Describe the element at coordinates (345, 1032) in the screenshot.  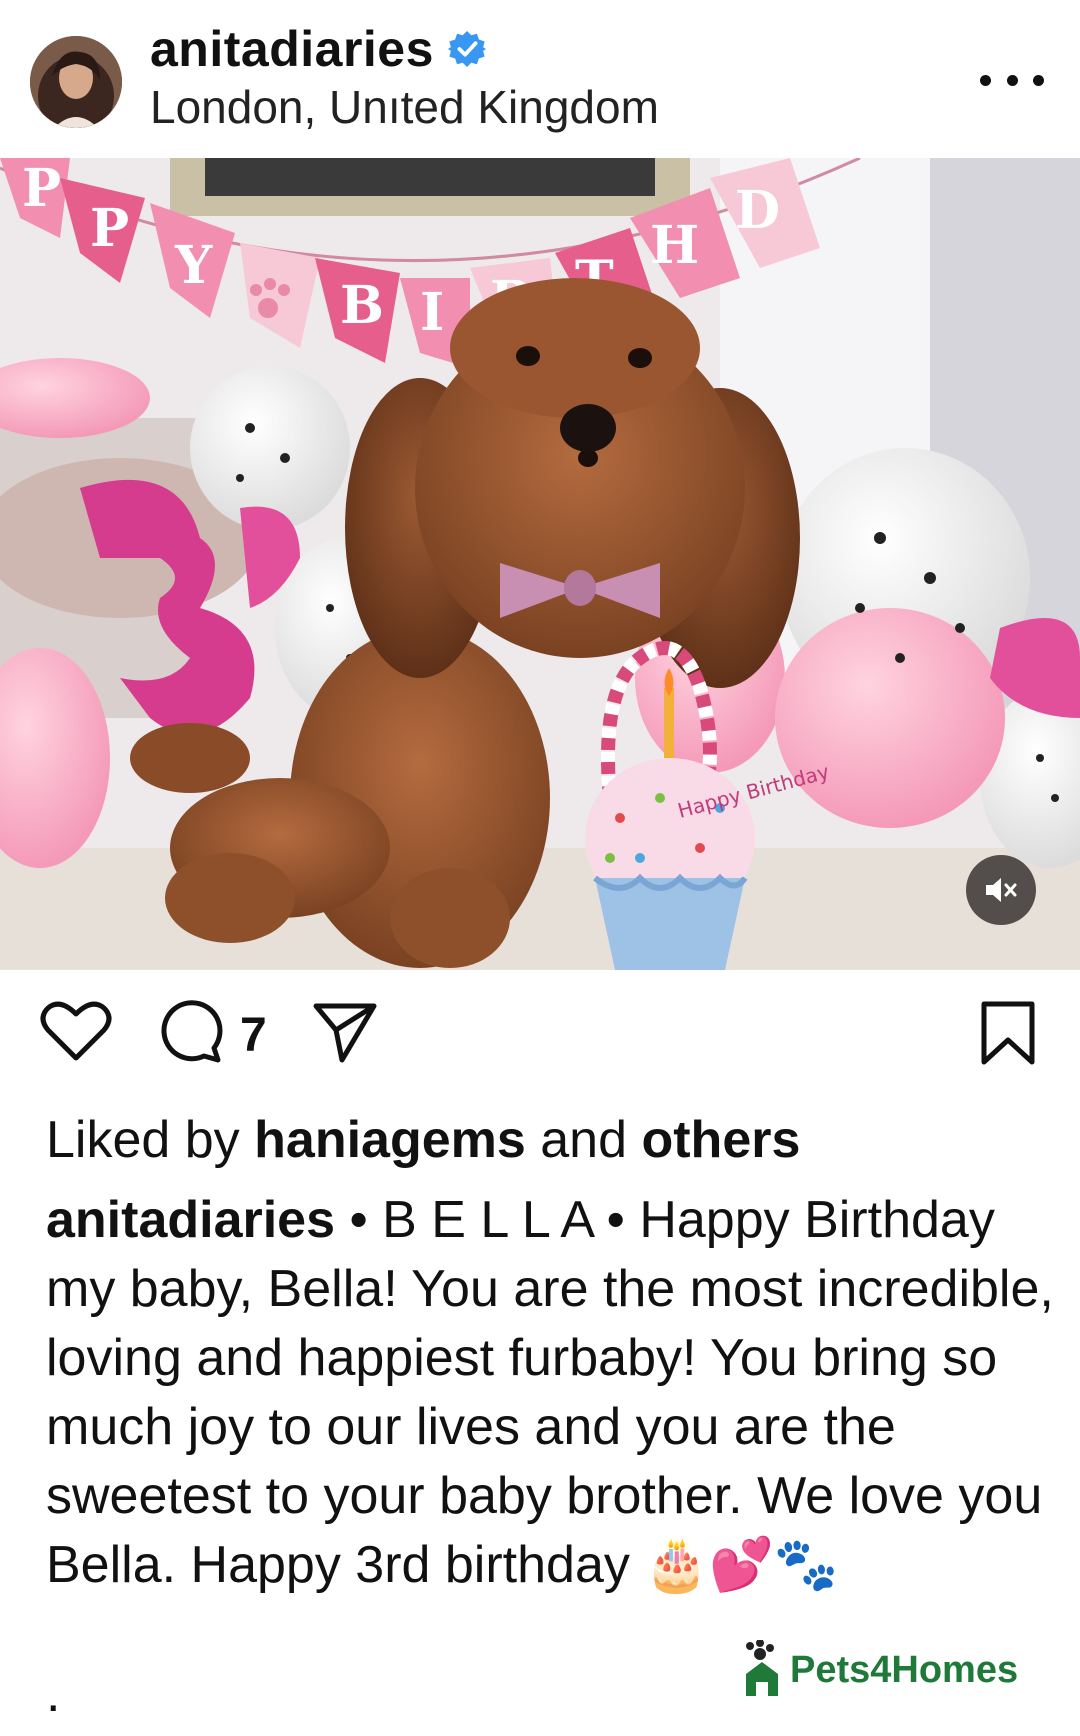
I see `send-icon` at that location.